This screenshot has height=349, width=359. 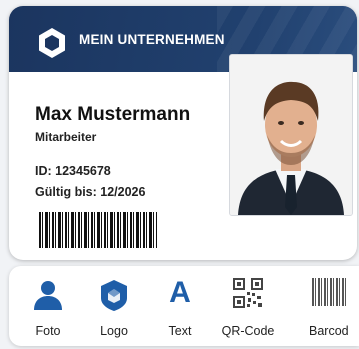 What do you see at coordinates (48, 295) in the screenshot?
I see `person-icon` at bounding box center [48, 295].